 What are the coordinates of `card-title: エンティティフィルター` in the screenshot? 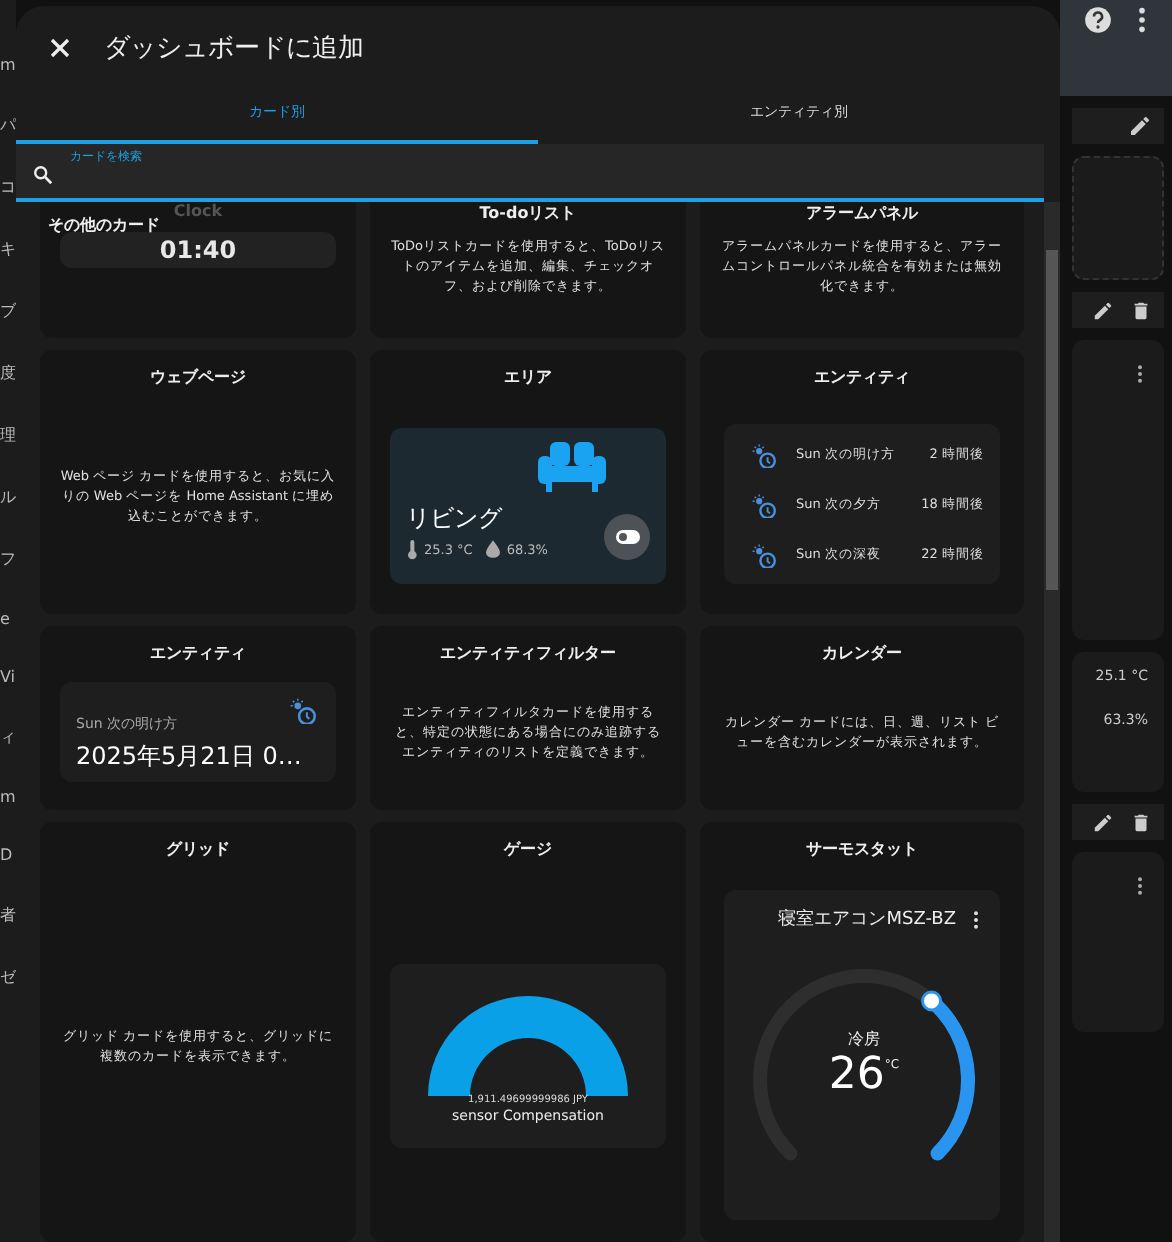 It's located at (528, 653).